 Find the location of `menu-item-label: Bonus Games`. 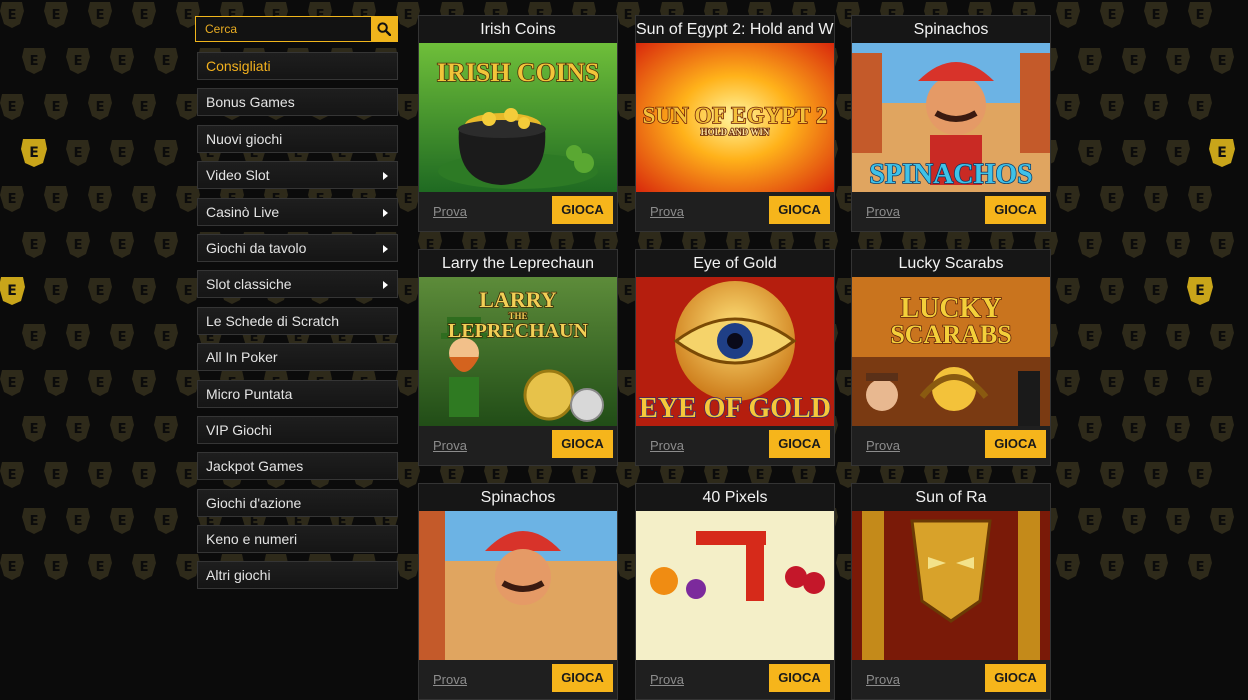

menu-item-label: Bonus Games is located at coordinates (250, 102).